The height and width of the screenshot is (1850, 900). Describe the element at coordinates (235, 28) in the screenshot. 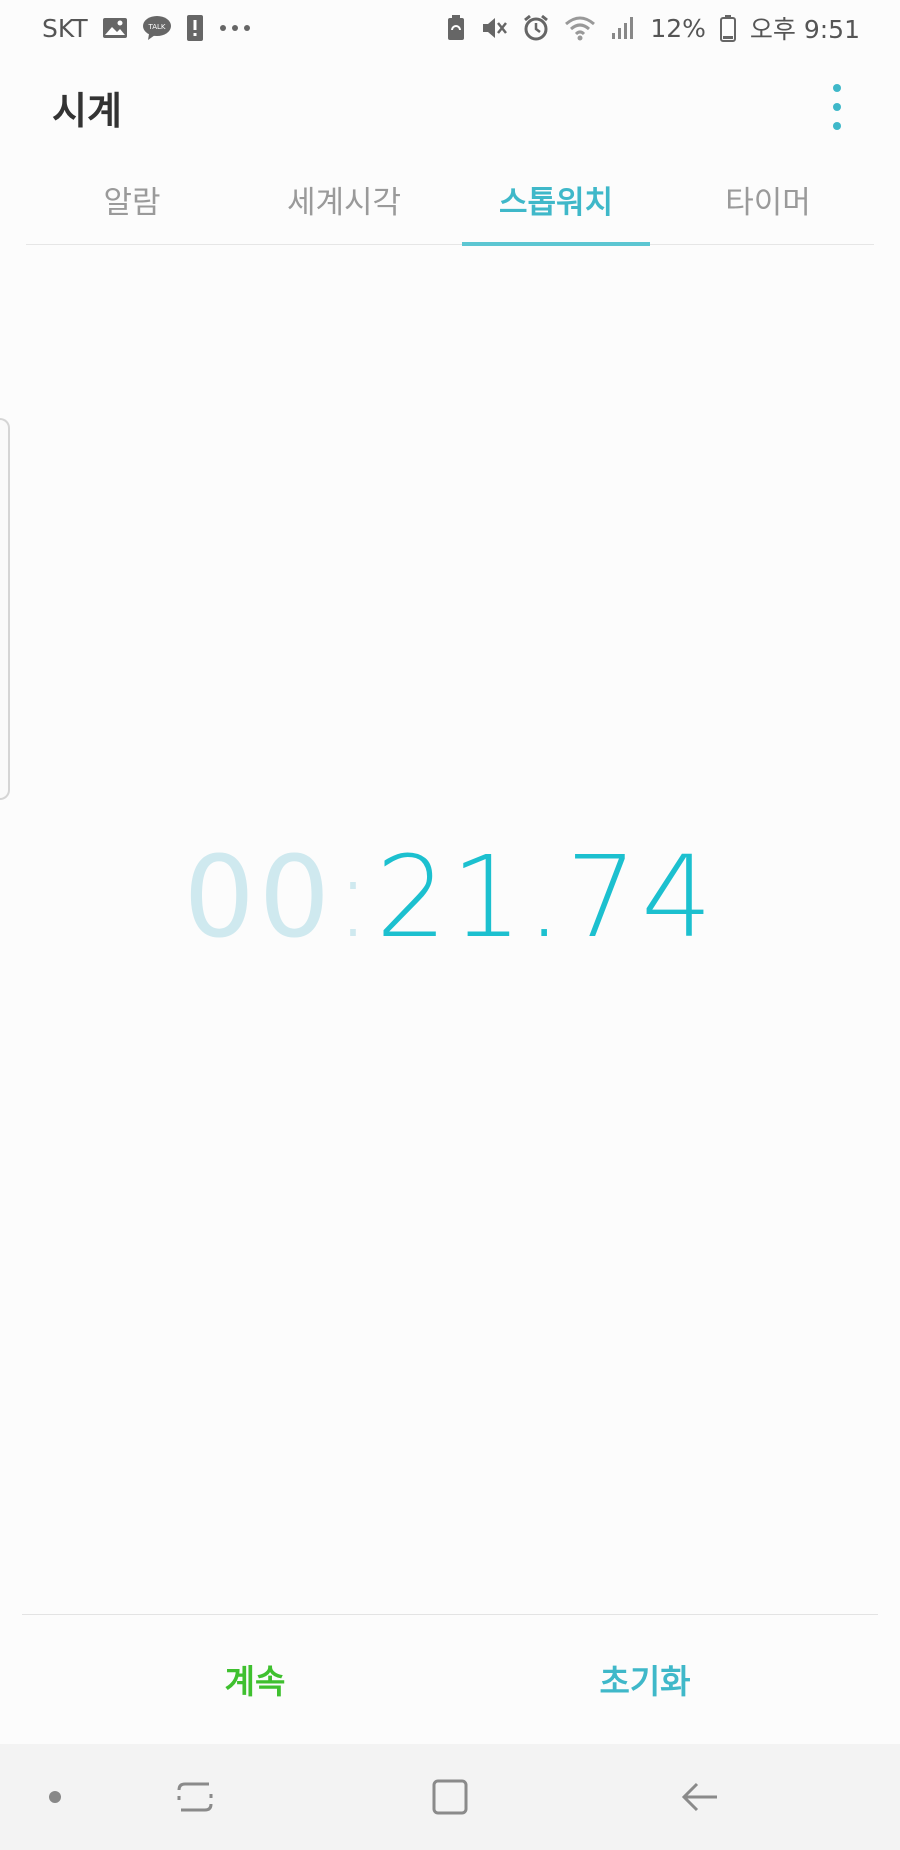

I see `more-notifications-icon` at that location.